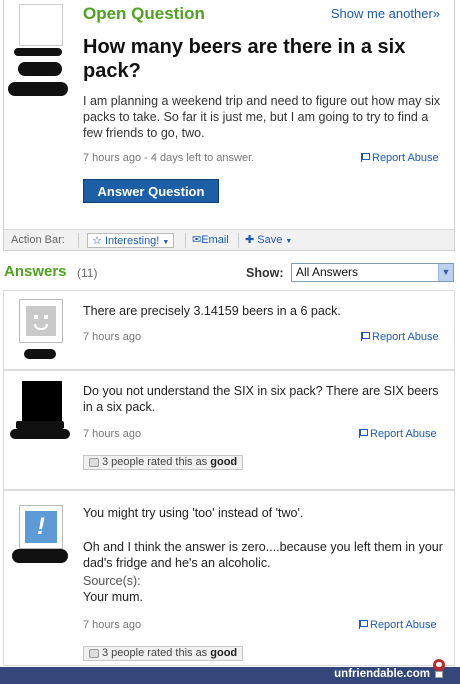 The width and height of the screenshot is (460, 684). I want to click on envelope-icon: ✉, so click(197, 240).